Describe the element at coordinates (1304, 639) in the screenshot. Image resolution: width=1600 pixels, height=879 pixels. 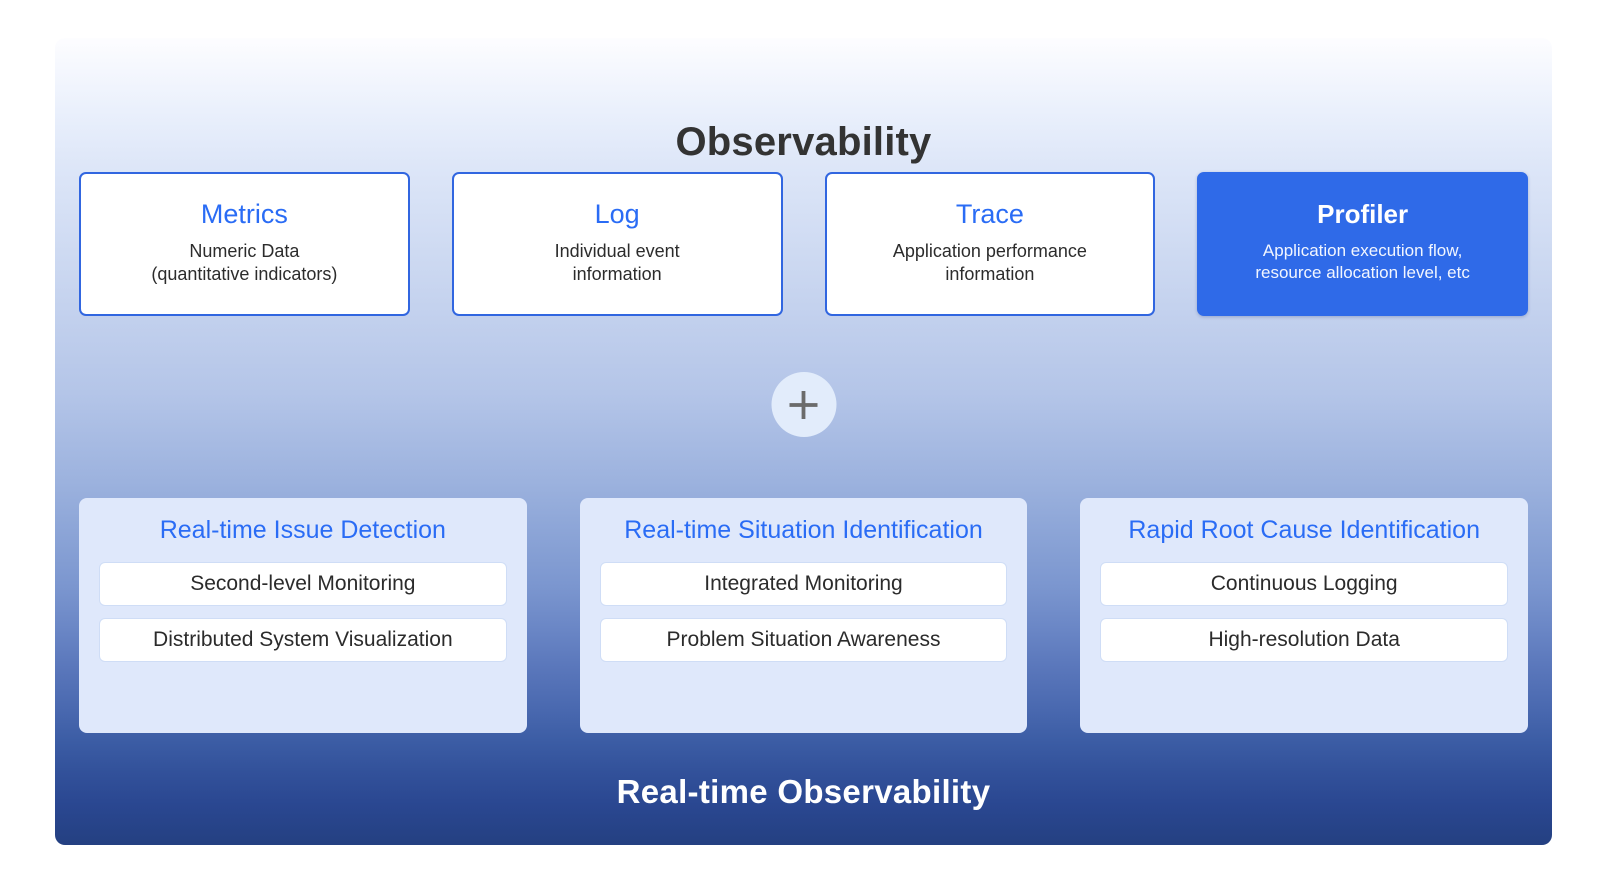
I see `benefit-item: High-resolution Data` at that location.